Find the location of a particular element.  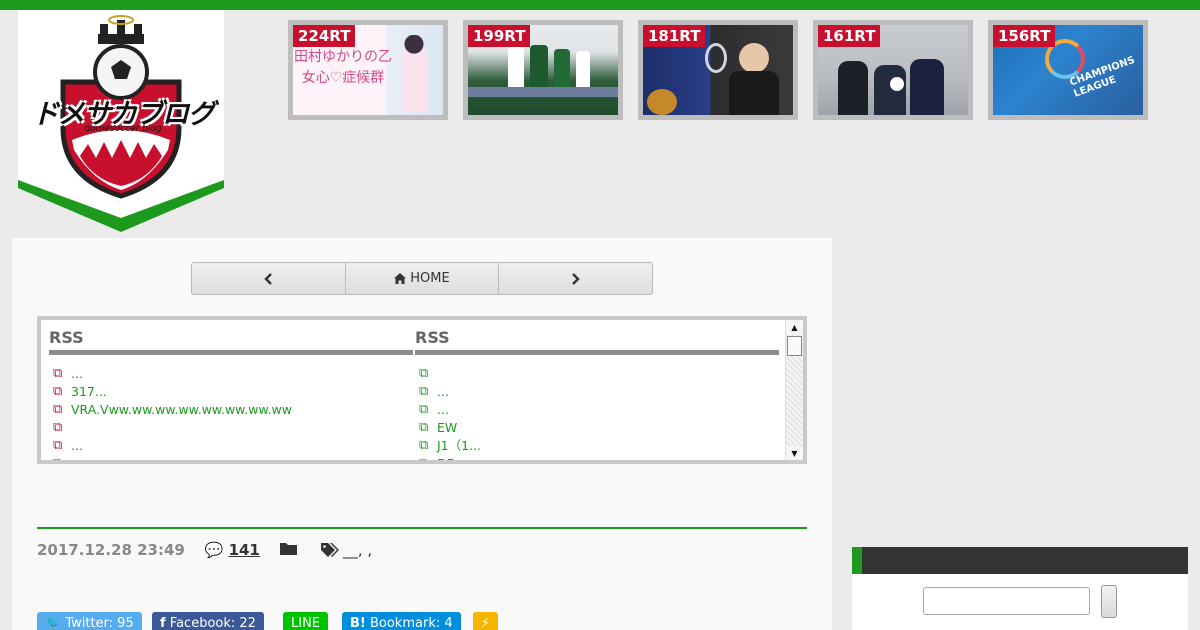

line-share-label: LINE is located at coordinates (306, 623).